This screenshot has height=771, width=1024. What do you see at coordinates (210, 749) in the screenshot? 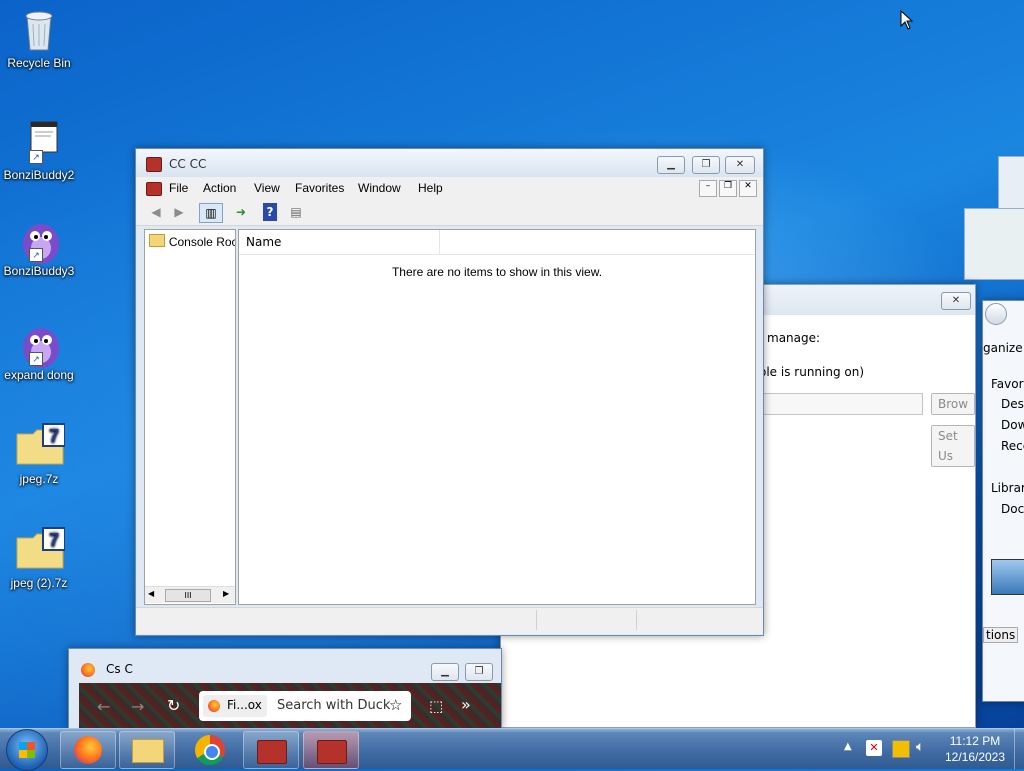
I see `taskbar-chrome` at bounding box center [210, 749].